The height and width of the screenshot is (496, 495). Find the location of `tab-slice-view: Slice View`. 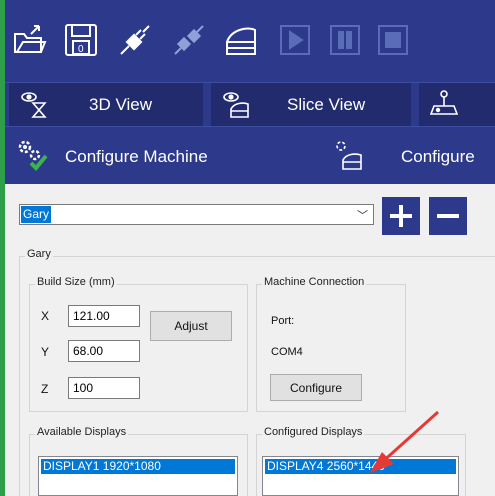

tab-slice-view: Slice View is located at coordinates (311, 105).